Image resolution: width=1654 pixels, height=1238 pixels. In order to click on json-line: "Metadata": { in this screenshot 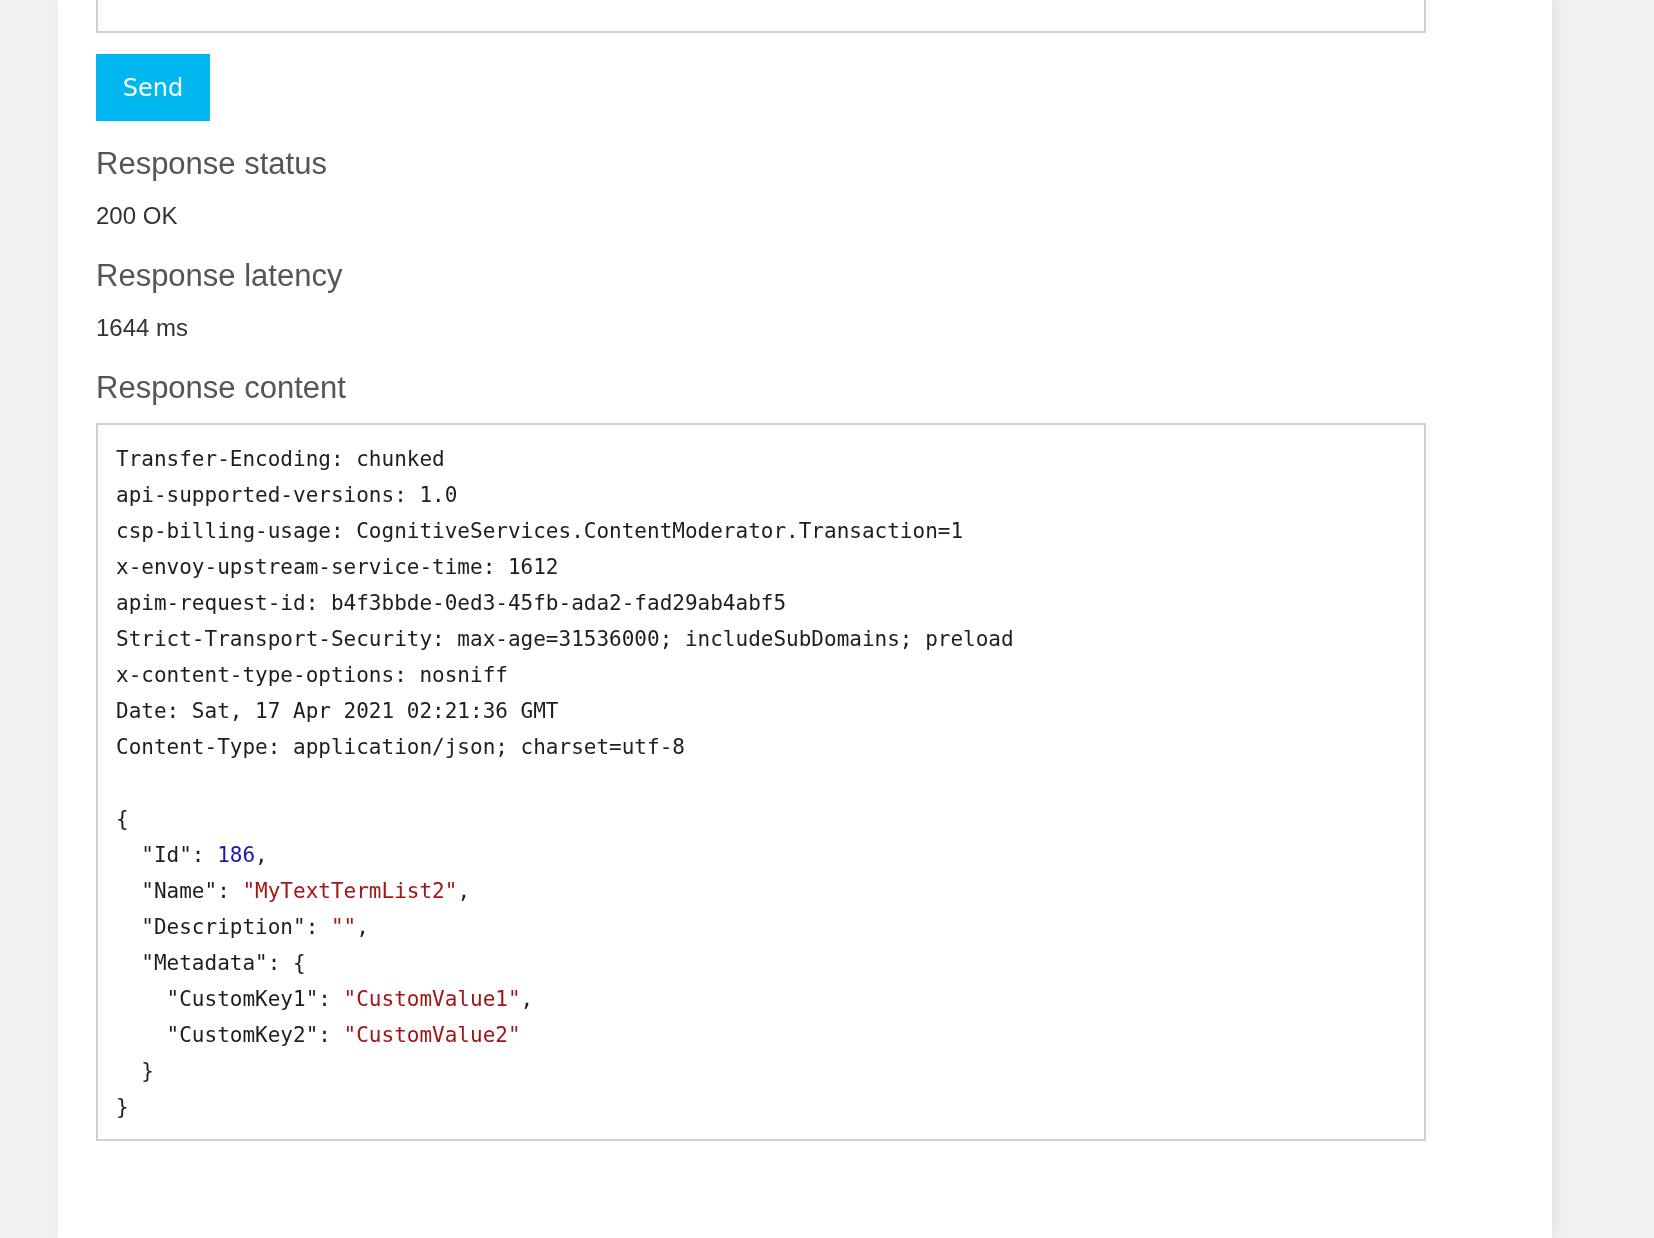, I will do `click(223, 963)`.